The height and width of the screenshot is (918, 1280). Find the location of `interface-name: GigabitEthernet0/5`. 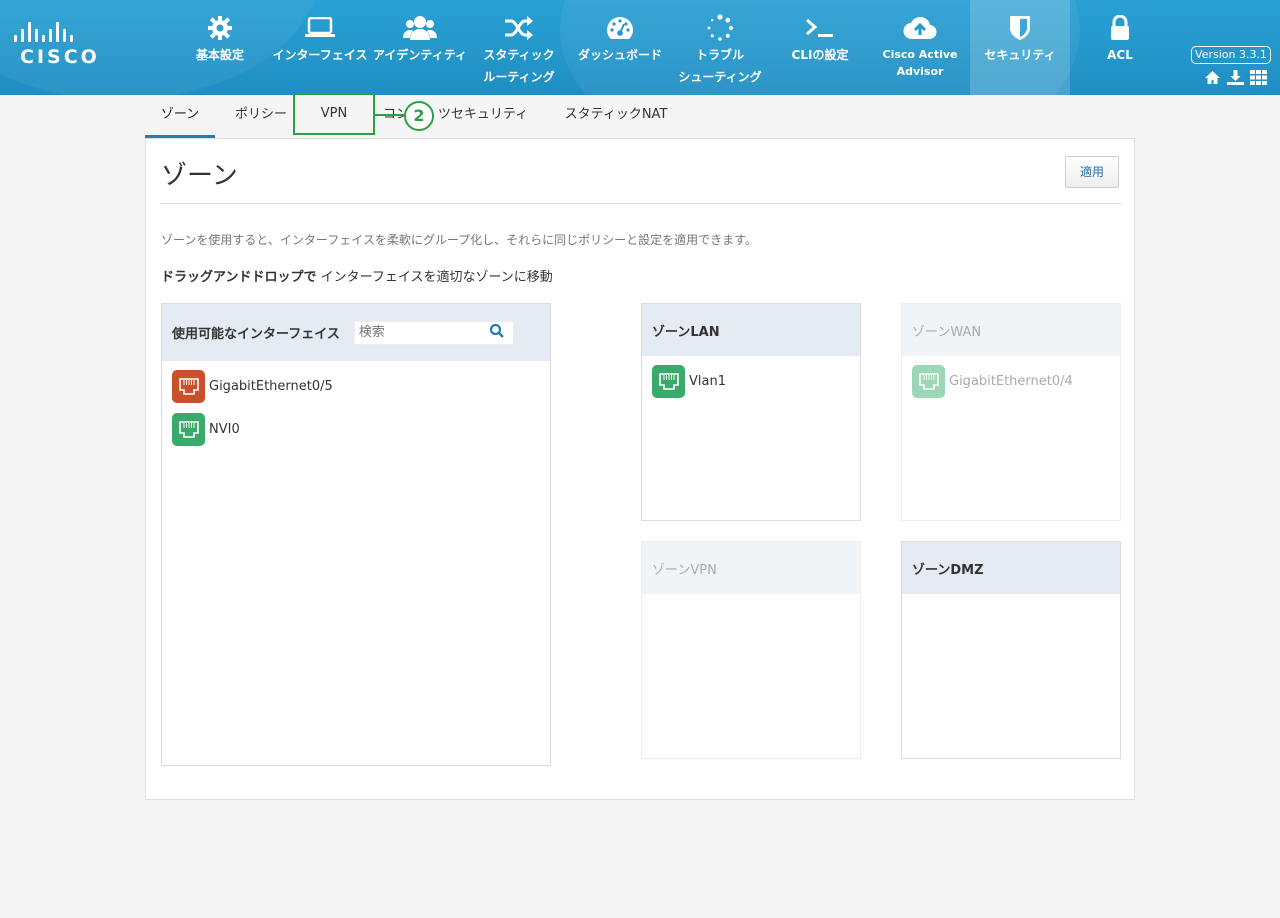

interface-name: GigabitEthernet0/5 is located at coordinates (271, 386).